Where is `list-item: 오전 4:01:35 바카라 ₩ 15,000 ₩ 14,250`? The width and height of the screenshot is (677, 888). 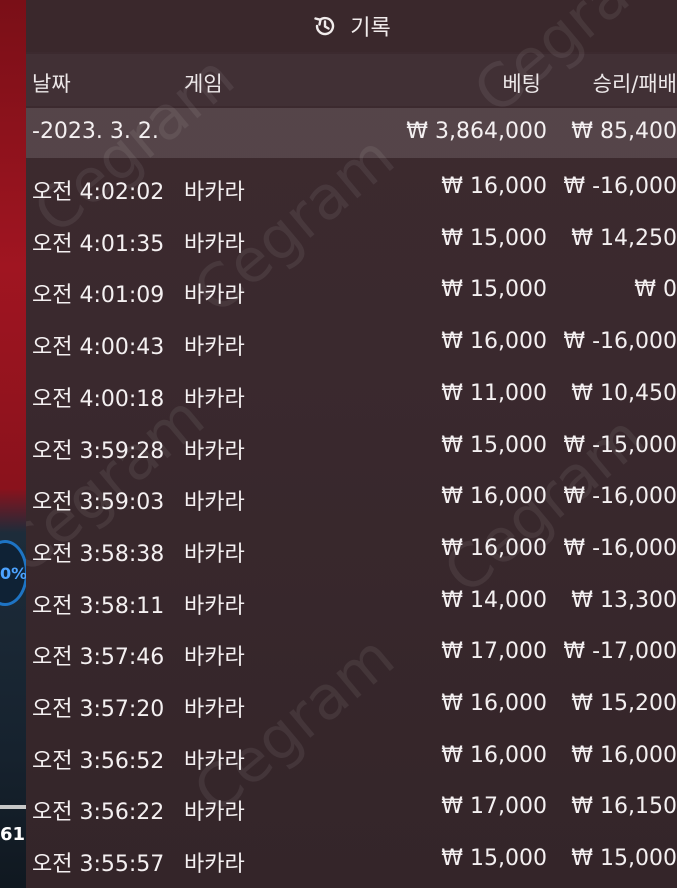
list-item: 오전 4:01:35 바카라 ₩ 15,000 ₩ 14,250 is located at coordinates (351, 240).